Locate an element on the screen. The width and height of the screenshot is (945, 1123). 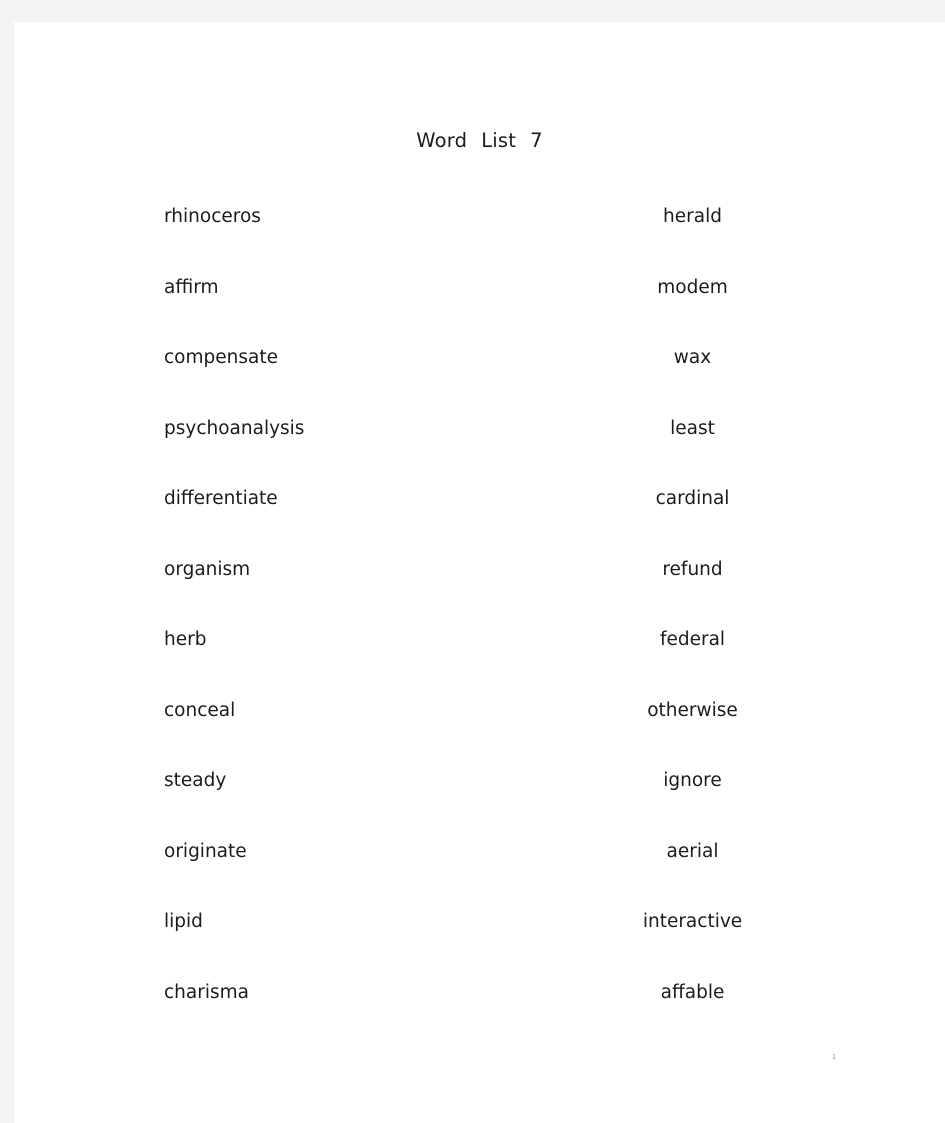
word-cell-right: cardinal is located at coordinates (692, 499).